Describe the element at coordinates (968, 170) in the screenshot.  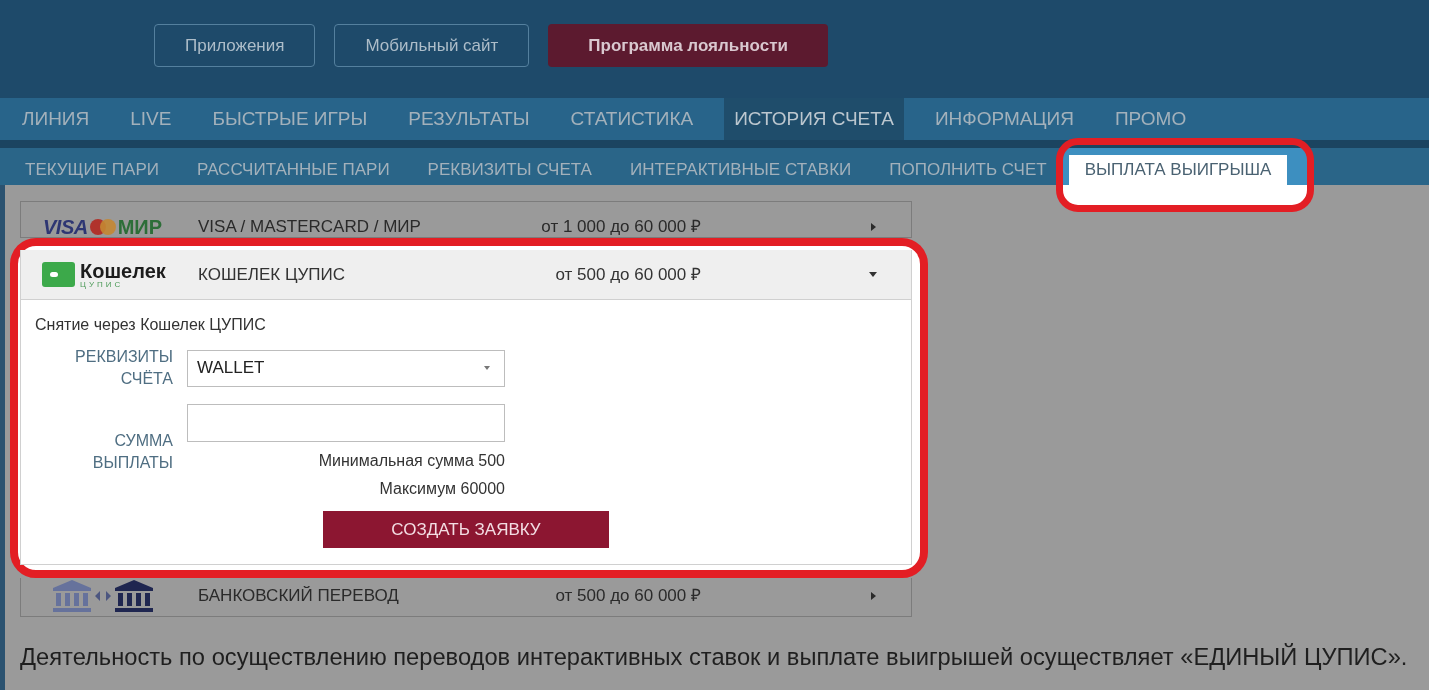
I see `sub-nav-tab: ПОПОЛНИТЬ СЧЕТ` at that location.